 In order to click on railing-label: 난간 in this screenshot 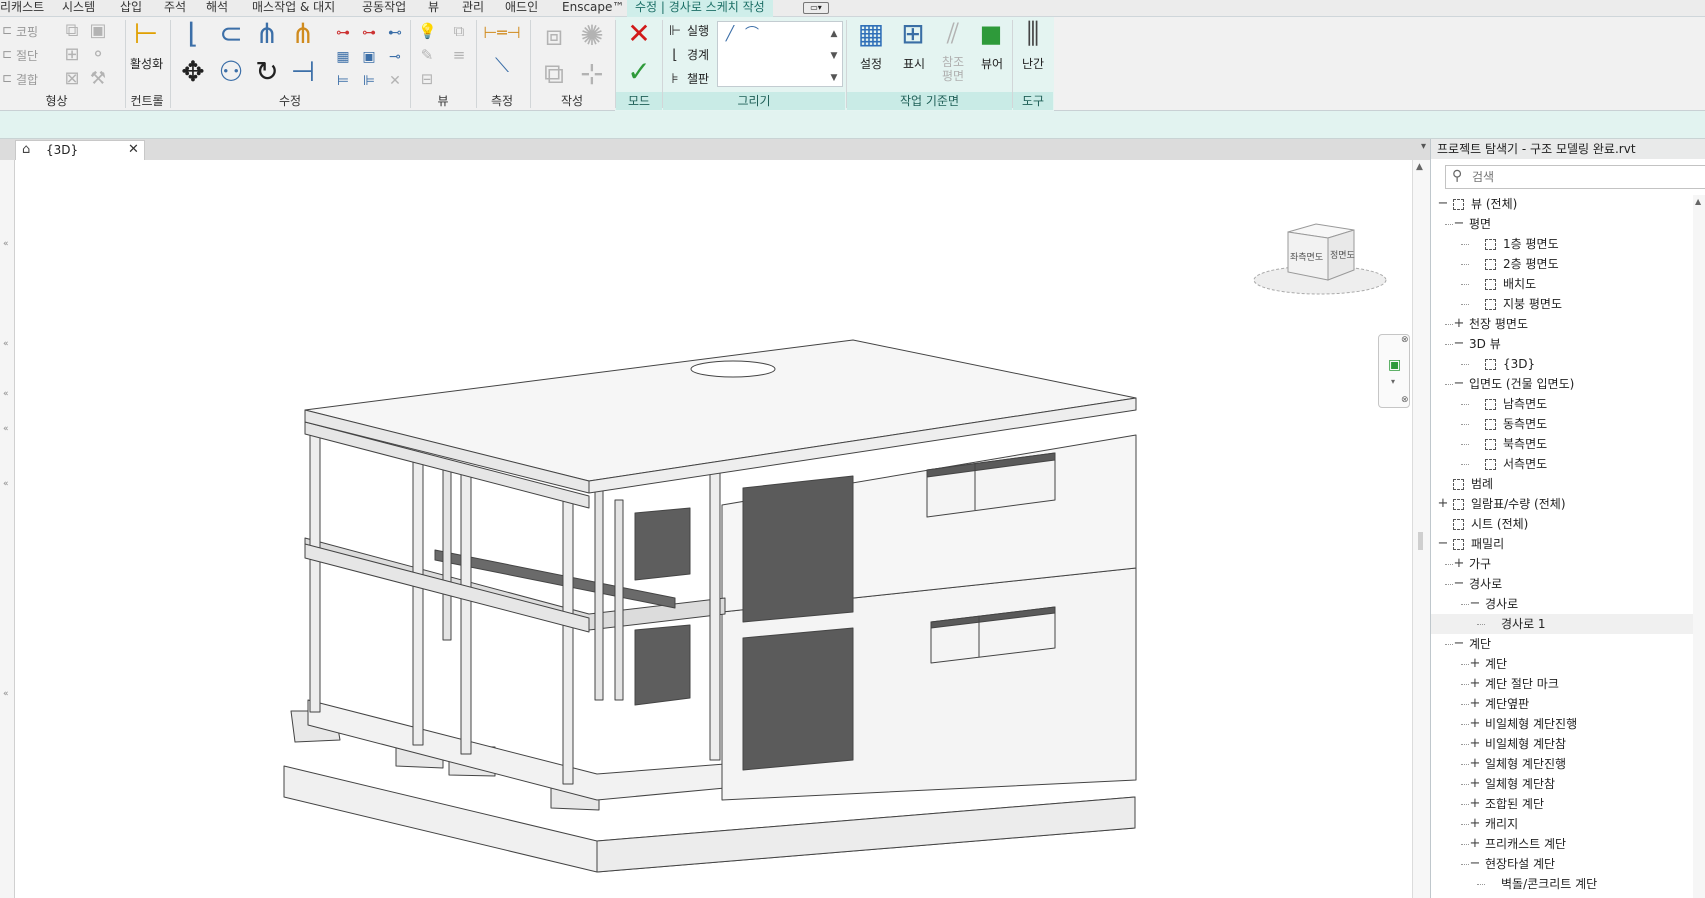, I will do `click(1033, 63)`.